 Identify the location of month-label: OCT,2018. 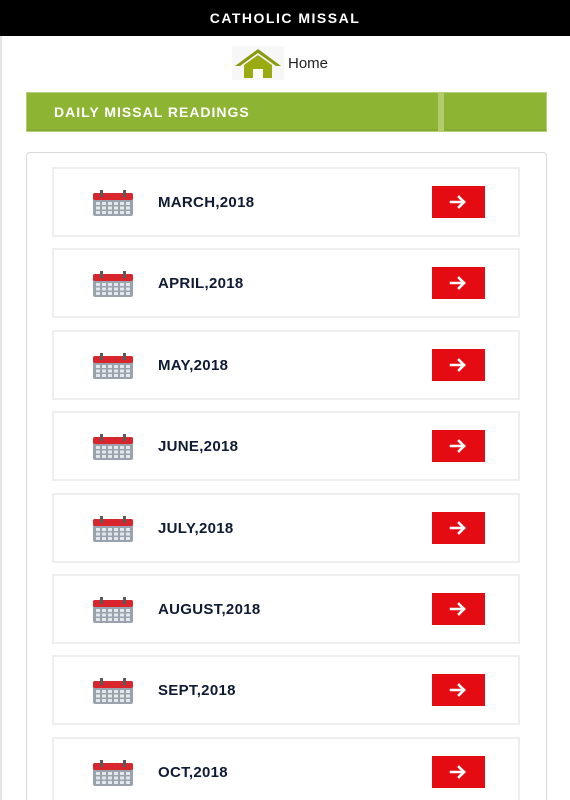
(193, 772).